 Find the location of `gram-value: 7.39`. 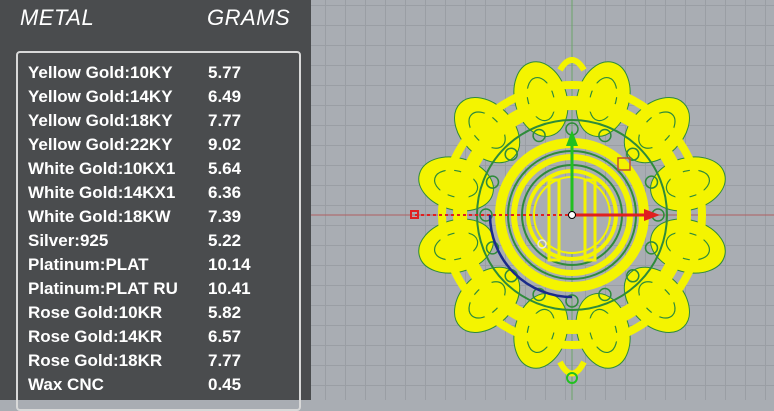

gram-value: 7.39 is located at coordinates (225, 216).